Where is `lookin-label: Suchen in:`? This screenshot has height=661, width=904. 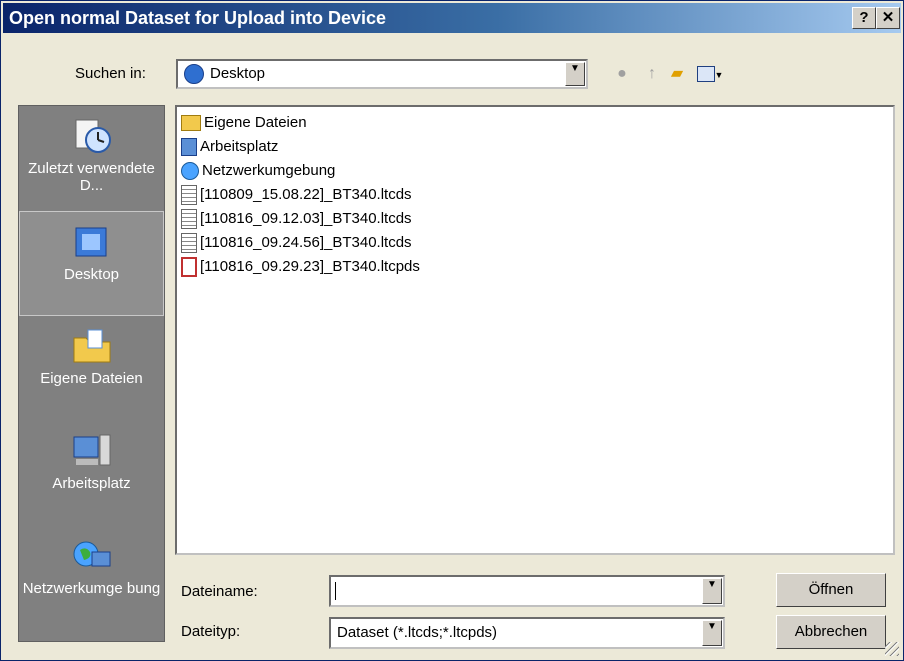
lookin-label: Suchen in: is located at coordinates (110, 73).